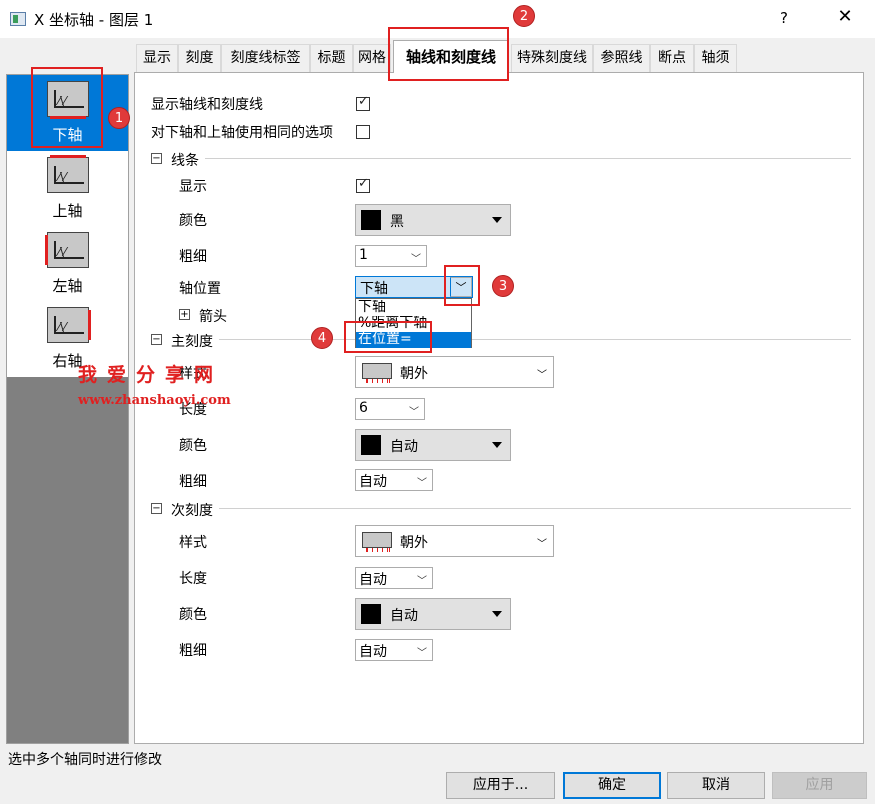 The width and height of the screenshot is (875, 804). I want to click on watermark-url: www.zhanshaoyi.com, so click(154, 400).